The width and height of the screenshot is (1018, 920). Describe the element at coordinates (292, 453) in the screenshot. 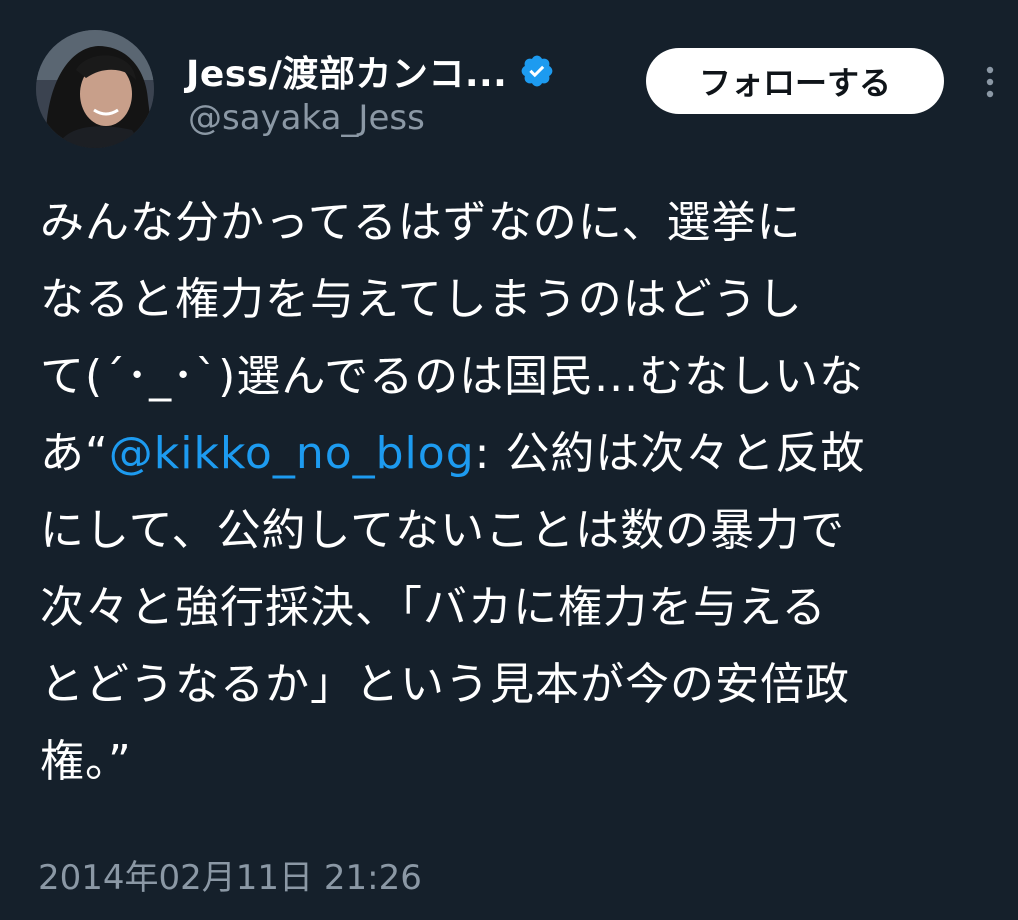

I see `mention-link: @kikko_no_blog` at that location.